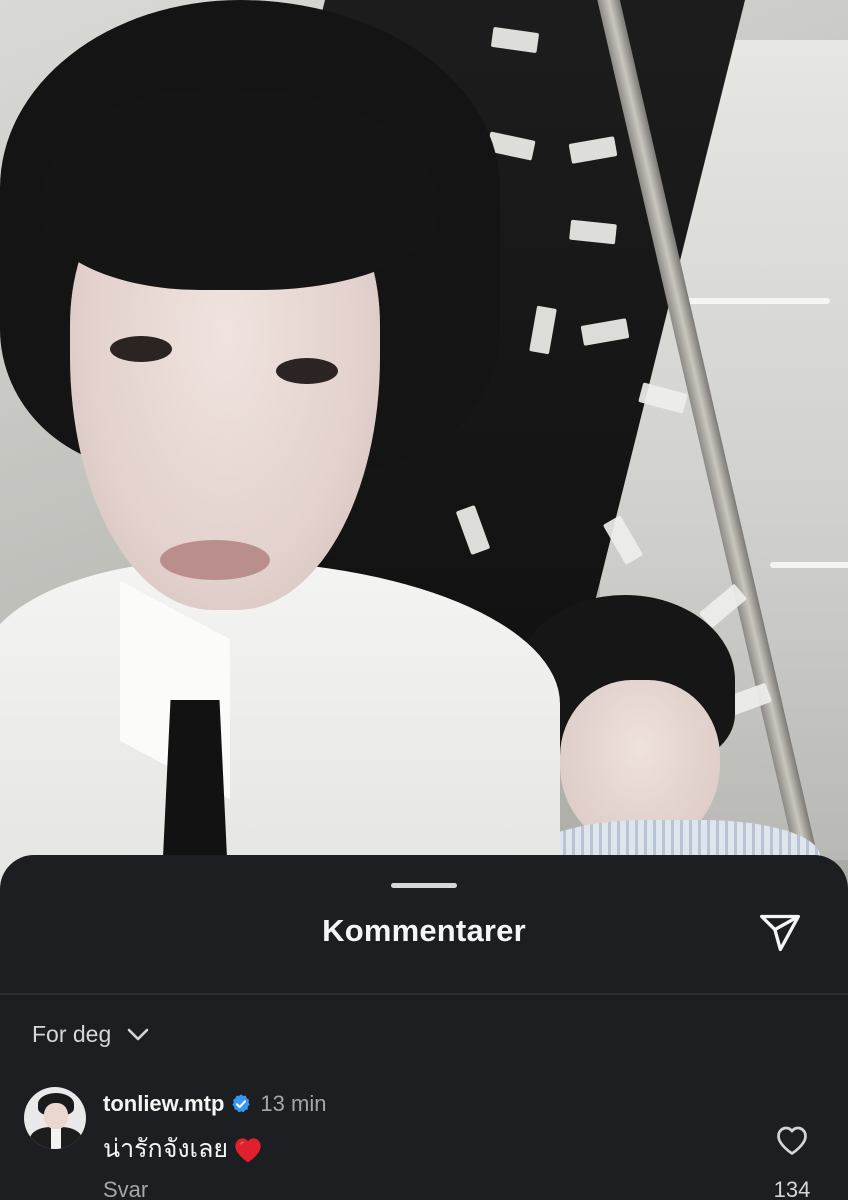 The image size is (848, 1200). Describe the element at coordinates (72, 1034) in the screenshot. I see `sort-label: For deg` at that location.